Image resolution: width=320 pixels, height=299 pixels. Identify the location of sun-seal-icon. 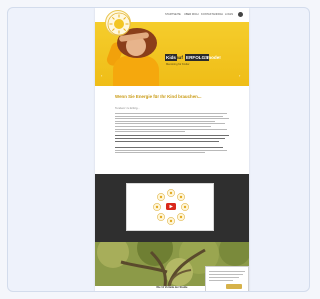
(119, 24).